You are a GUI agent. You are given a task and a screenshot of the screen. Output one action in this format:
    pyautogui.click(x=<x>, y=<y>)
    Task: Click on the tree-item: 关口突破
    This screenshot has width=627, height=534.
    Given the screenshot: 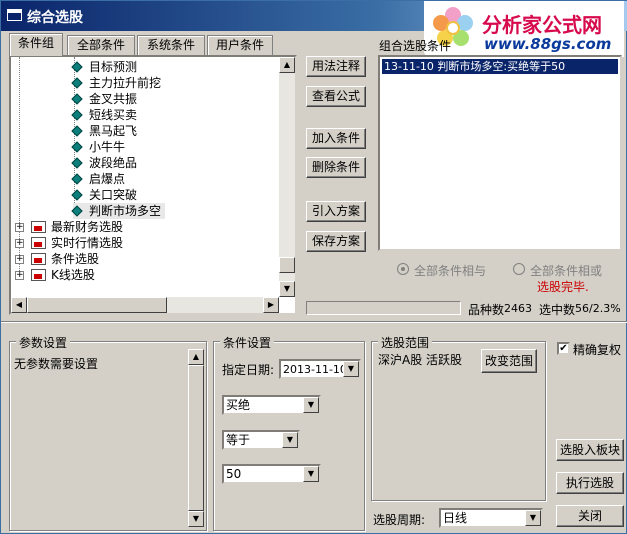 What is the action you would take?
    pyautogui.click(x=104, y=195)
    